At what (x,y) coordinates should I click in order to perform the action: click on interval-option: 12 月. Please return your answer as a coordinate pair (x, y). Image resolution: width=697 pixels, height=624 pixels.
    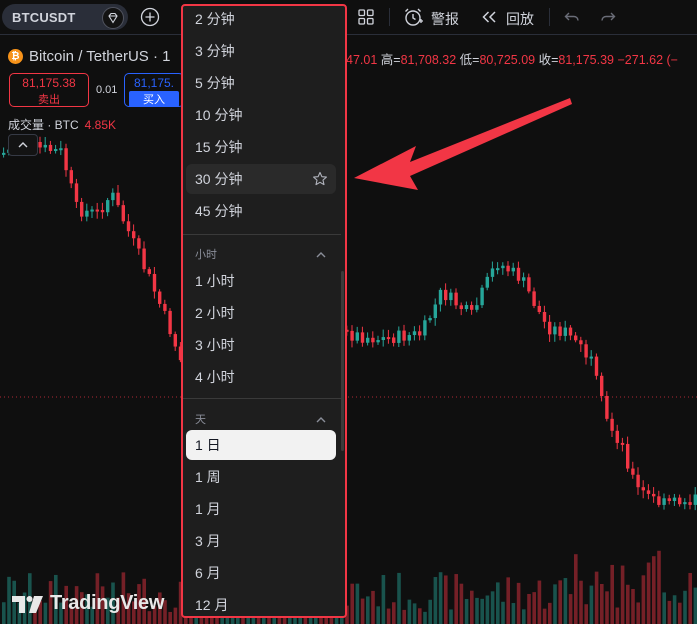
    Looking at the image, I should click on (261, 603).